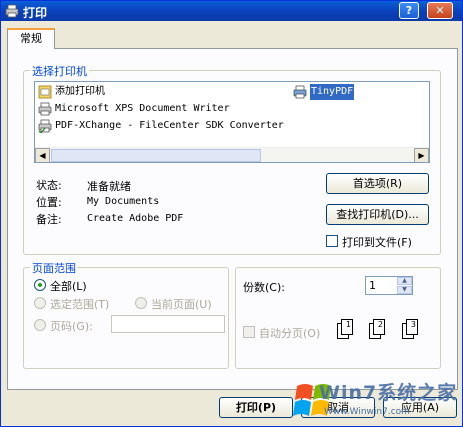 The height and width of the screenshot is (427, 463). What do you see at coordinates (40, 285) in the screenshot?
I see `all-pages-radio` at bounding box center [40, 285].